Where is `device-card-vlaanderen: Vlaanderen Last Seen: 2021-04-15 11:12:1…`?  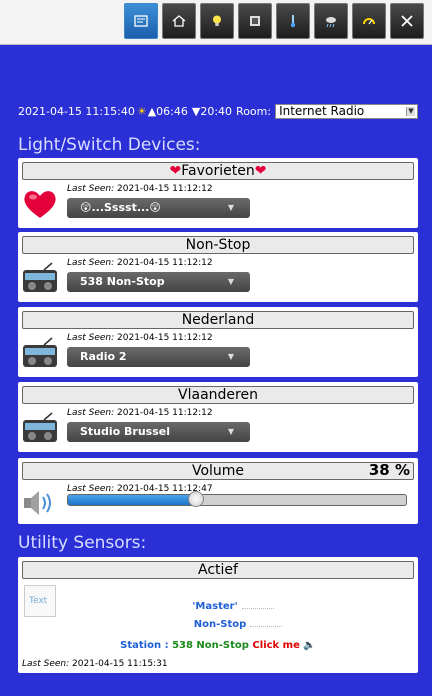 device-card-vlaanderen: Vlaanderen Last Seen: 2021-04-15 11:12:1… is located at coordinates (218, 417).